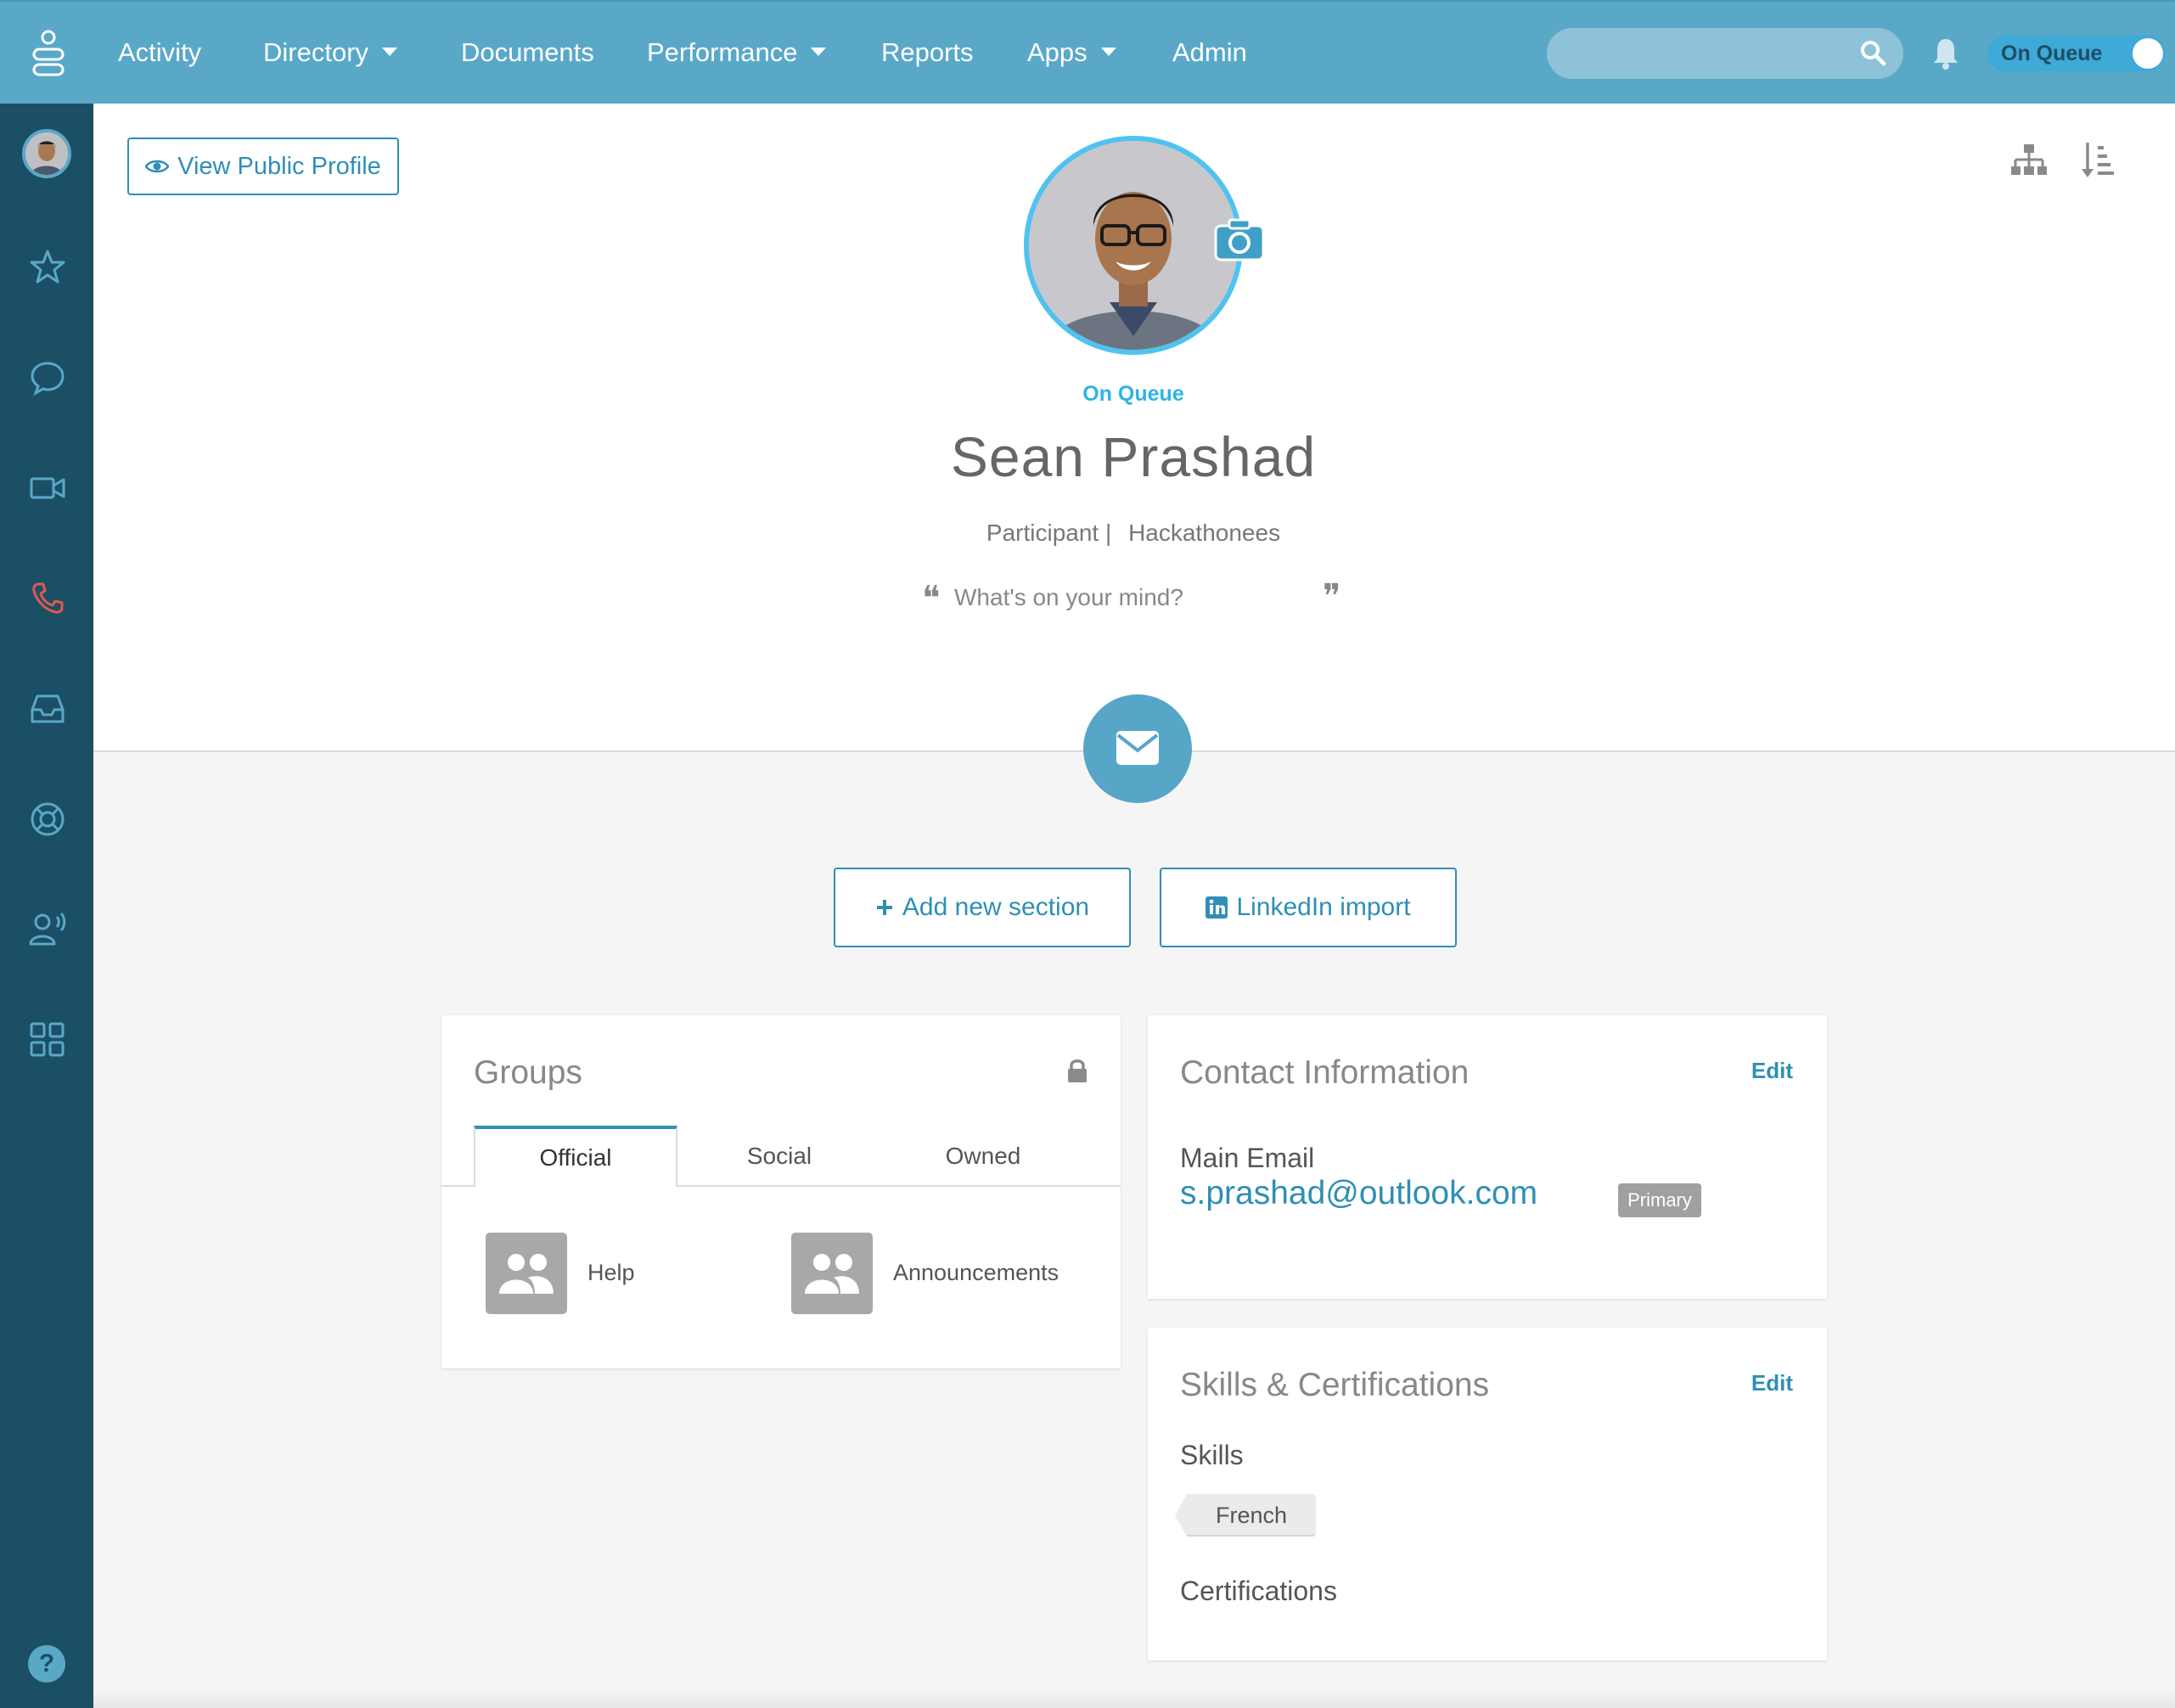 The width and height of the screenshot is (2175, 1708). I want to click on tab-social: Social, so click(779, 1156).